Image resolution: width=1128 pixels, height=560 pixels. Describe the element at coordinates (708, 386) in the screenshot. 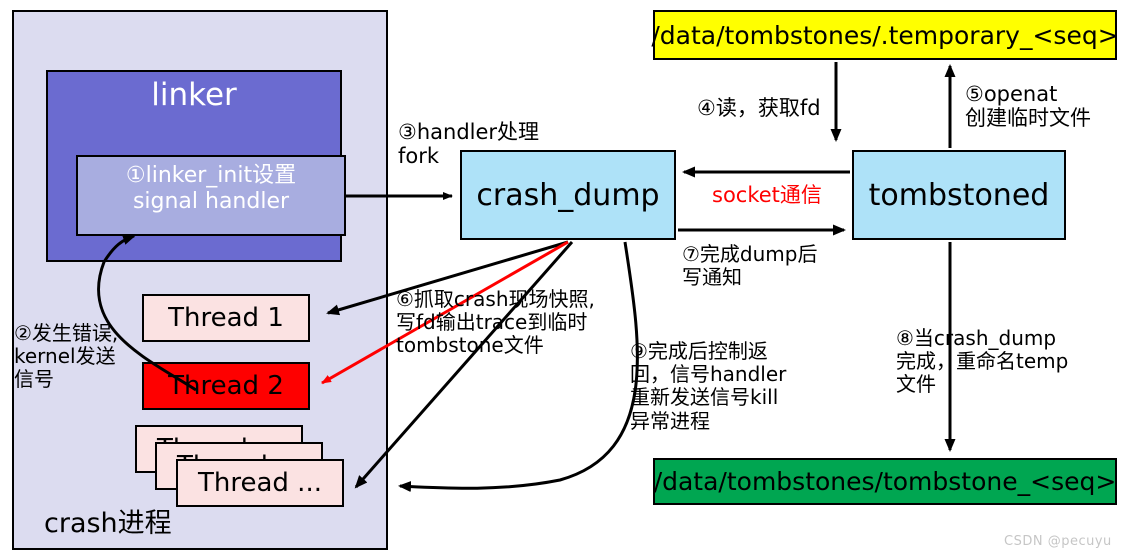

I see `note-9-return-control: ⑨完成后控制返 回，信号handler 重新发送信号kill 异常进程` at that location.